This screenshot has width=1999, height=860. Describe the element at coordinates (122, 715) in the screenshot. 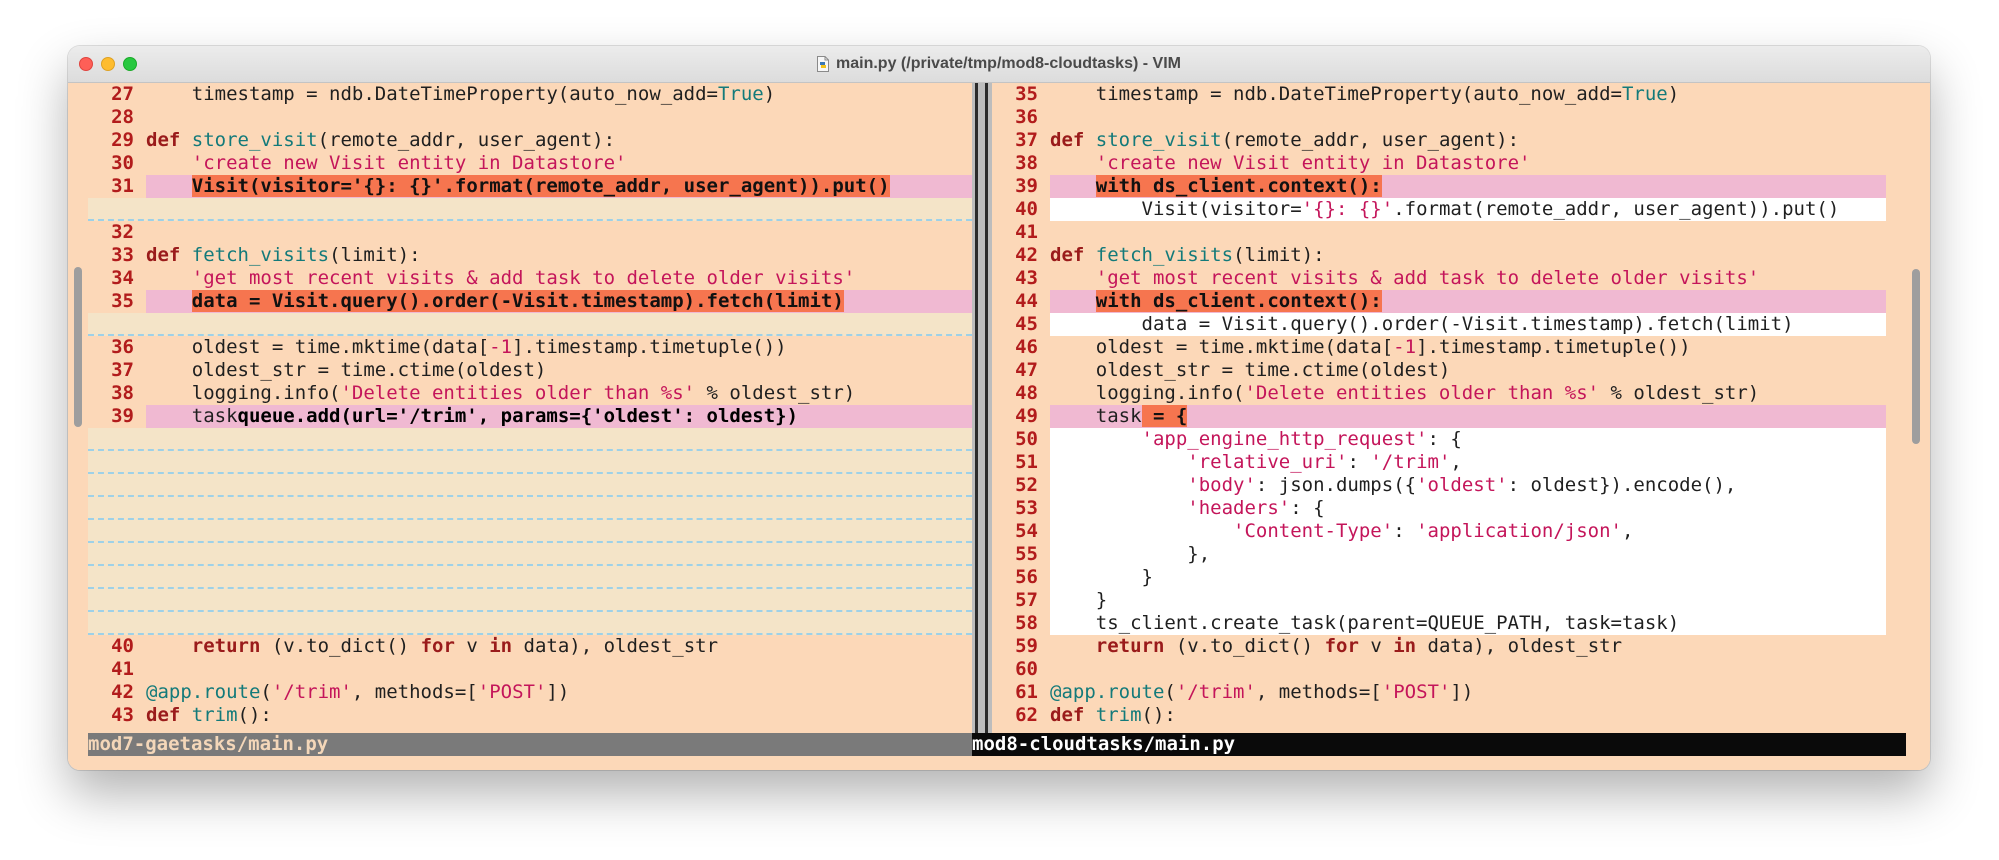

I see `line-number: 43` at that location.